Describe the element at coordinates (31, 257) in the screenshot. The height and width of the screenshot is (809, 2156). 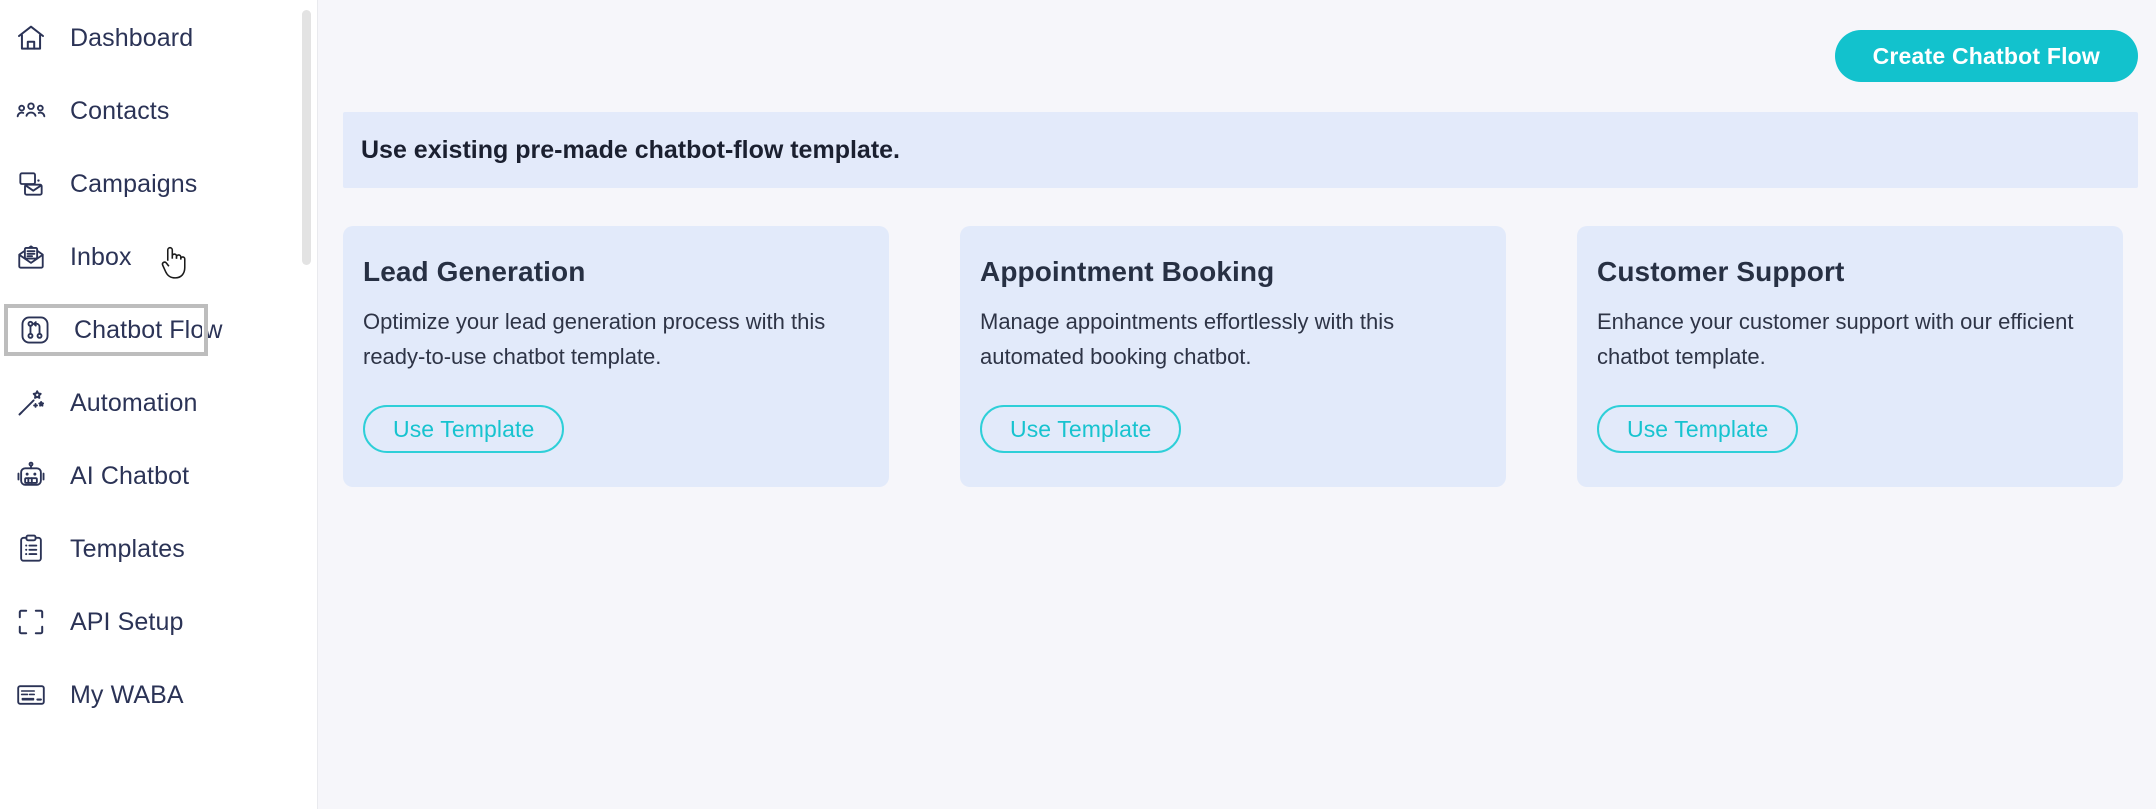
I see `inbox-icon` at that location.